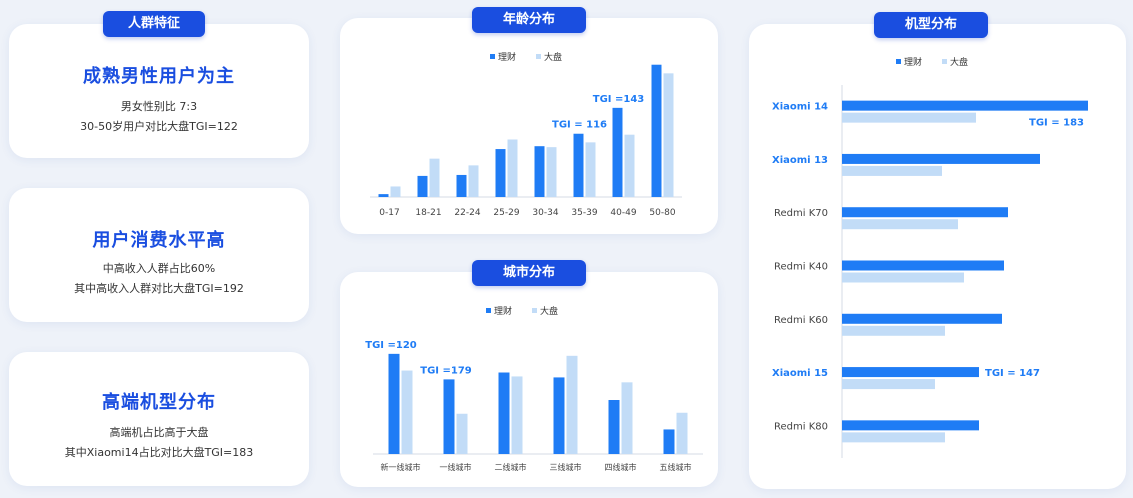  What do you see at coordinates (529, 273) in the screenshot?
I see `city-chart-pill: 城市分布` at bounding box center [529, 273].